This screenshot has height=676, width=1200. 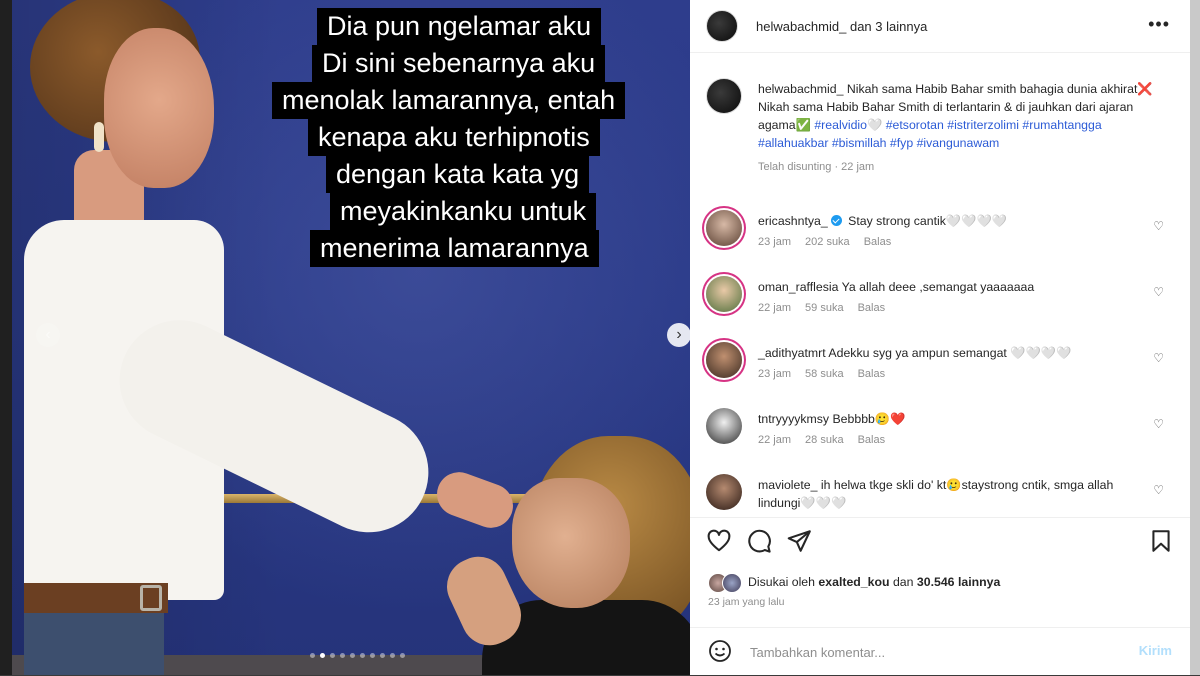 I want to click on left-backdrop, so click(x=6, y=337).